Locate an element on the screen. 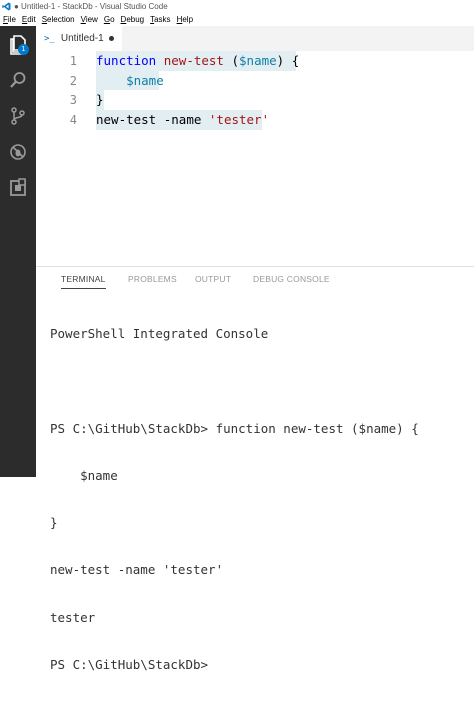 This screenshot has height=703, width=474. code-line: new-test -name 'tester' is located at coordinates (183, 119).